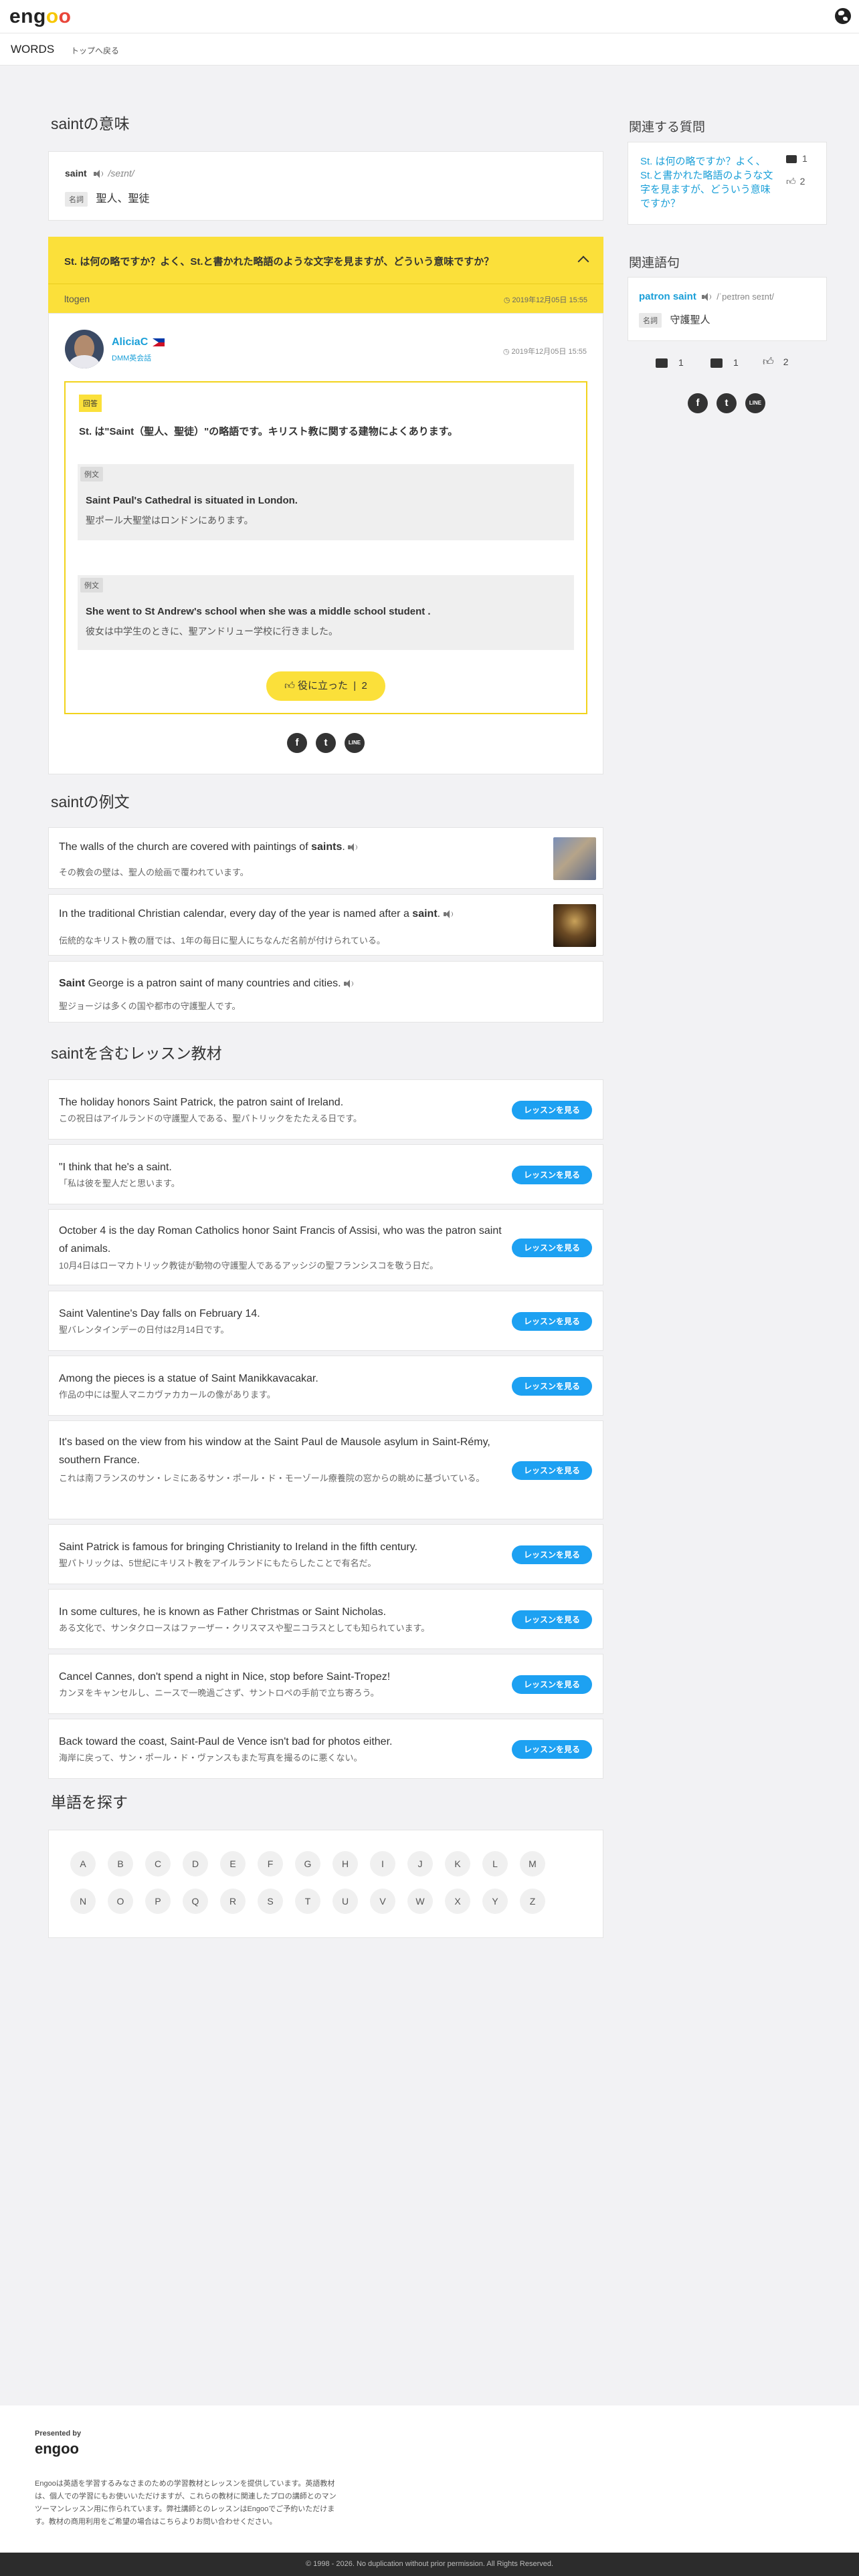  Describe the element at coordinates (667, 296) in the screenshot. I see `related-word-link: patron saint` at that location.